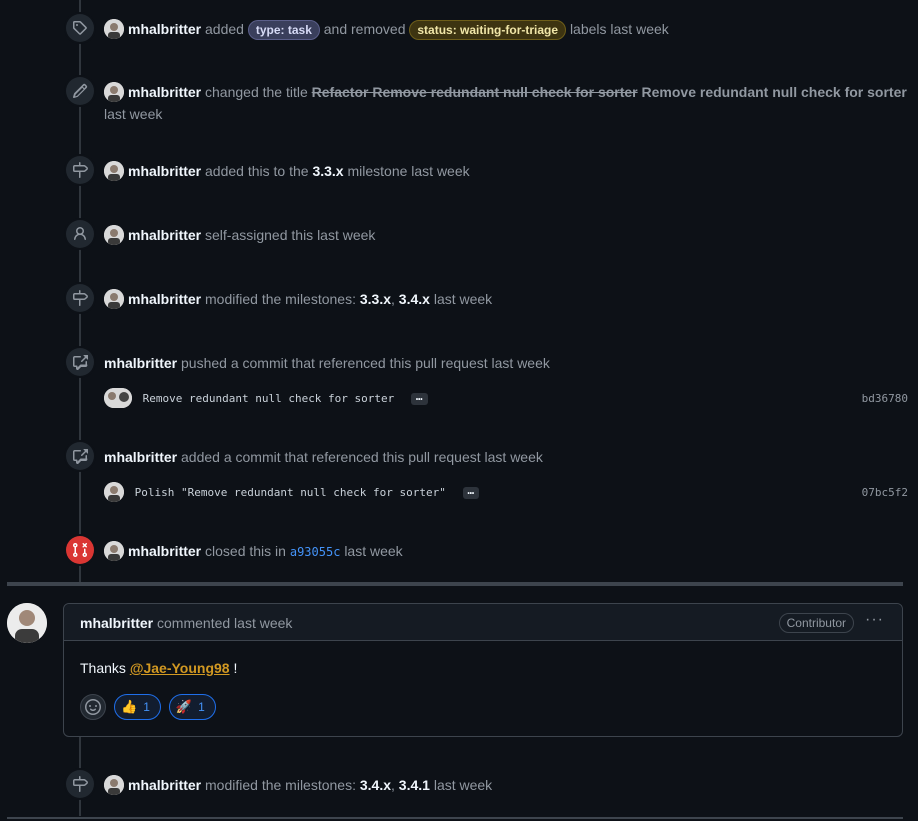 Image resolution: width=918 pixels, height=821 pixels. Describe the element at coordinates (816, 623) in the screenshot. I see `contributor-badge: Contributor` at that location.